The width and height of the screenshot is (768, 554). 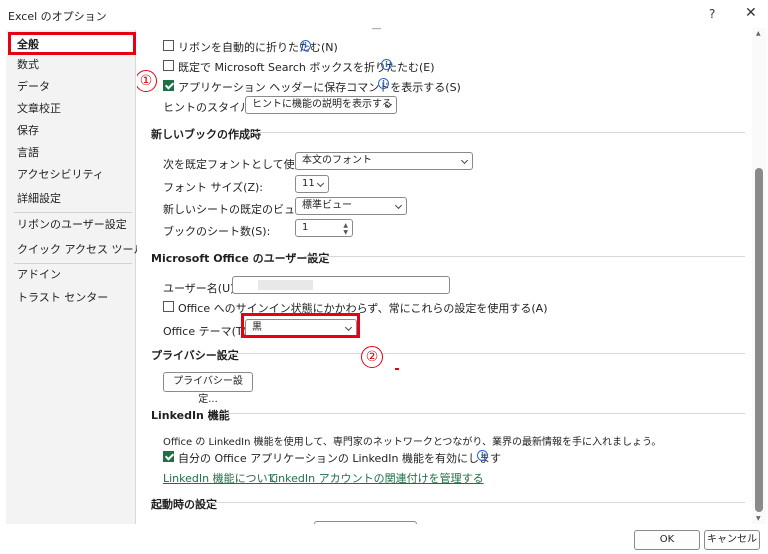 I want to click on default-view-value: 標準ビュー, so click(x=327, y=205).